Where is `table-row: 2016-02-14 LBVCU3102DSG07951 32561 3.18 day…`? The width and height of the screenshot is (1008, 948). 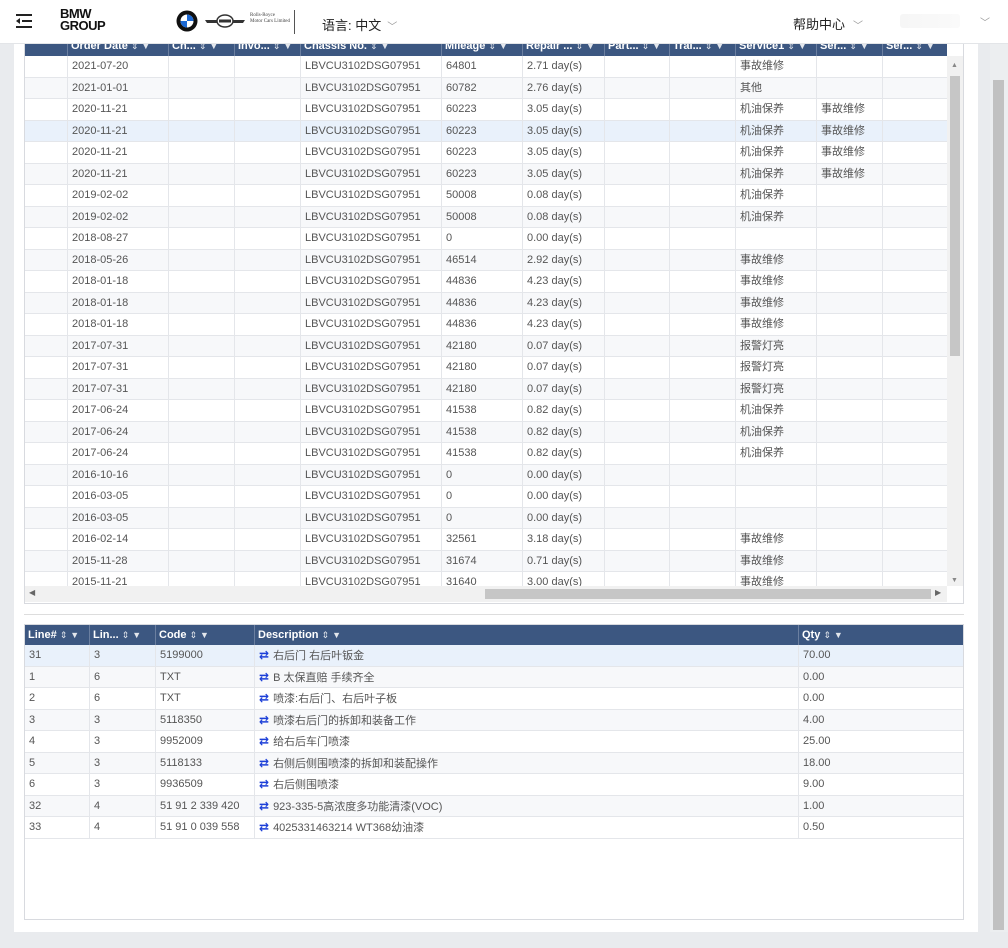 table-row: 2016-02-14 LBVCU3102DSG07951 32561 3.18 day… is located at coordinates (486, 540).